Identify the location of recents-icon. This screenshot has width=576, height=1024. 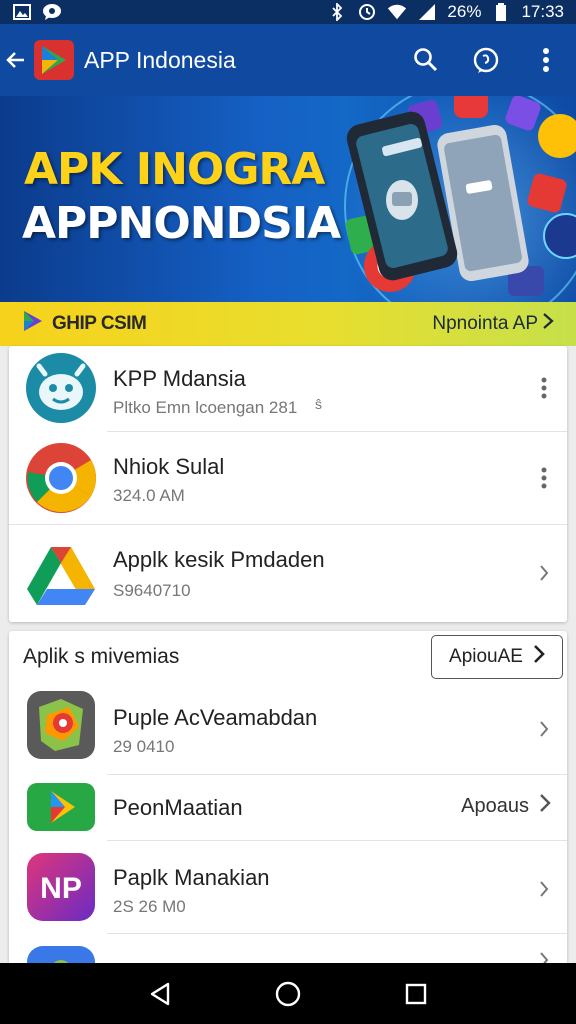
(416, 994).